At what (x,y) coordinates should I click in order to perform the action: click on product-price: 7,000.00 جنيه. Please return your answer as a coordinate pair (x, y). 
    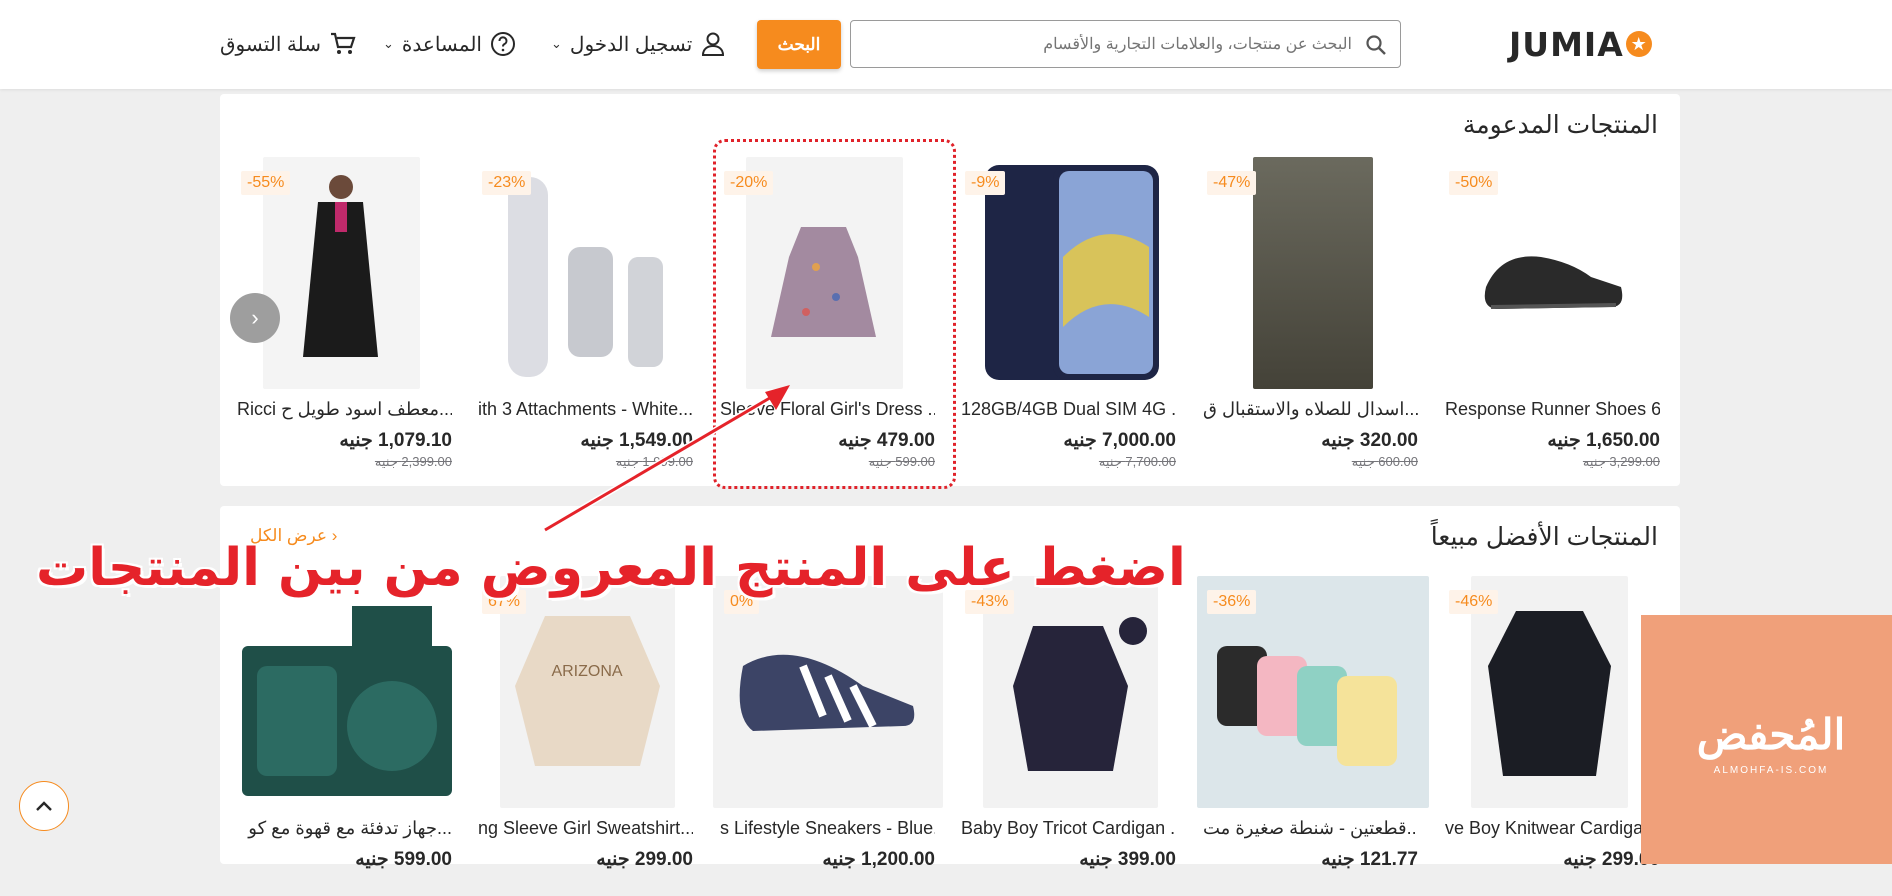
    Looking at the image, I should click on (1119, 440).